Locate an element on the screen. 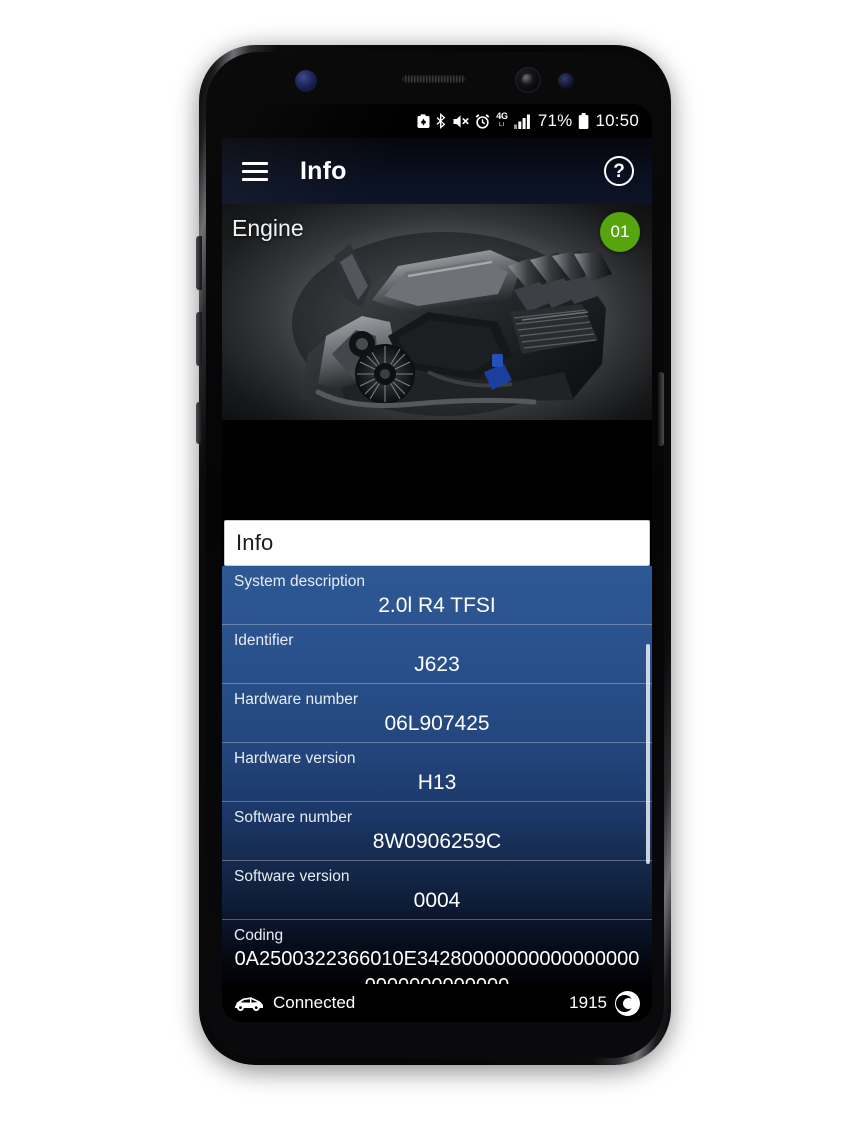 The width and height of the screenshot is (860, 1132). list-item: Hardware number 06L907425 is located at coordinates (437, 713).